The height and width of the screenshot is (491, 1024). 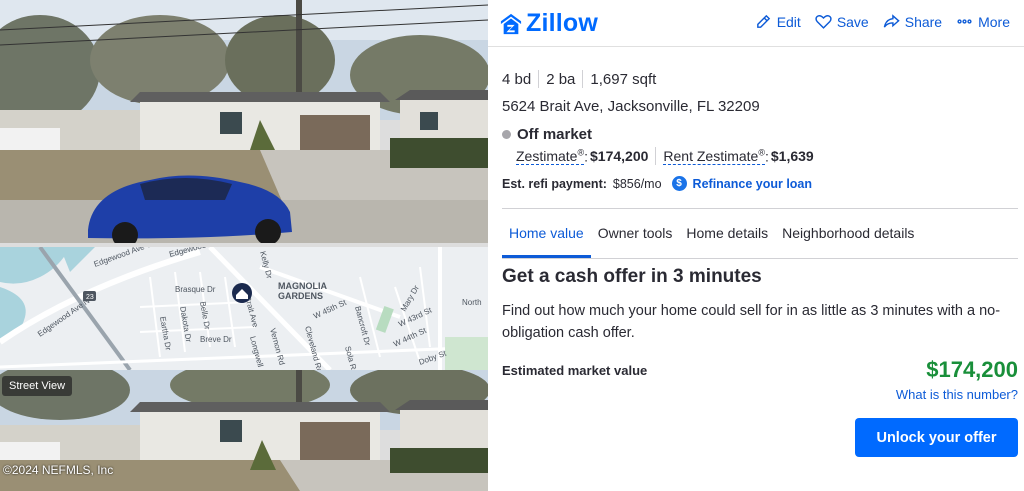 What do you see at coordinates (517, 79) in the screenshot?
I see `beds-count: 4 bd` at bounding box center [517, 79].